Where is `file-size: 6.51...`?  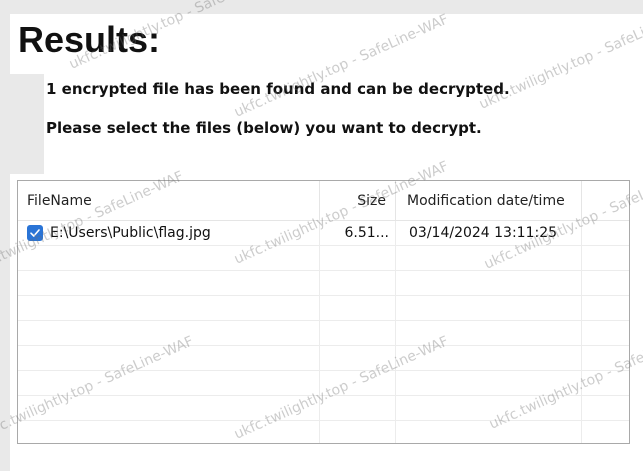 file-size: 6.51... is located at coordinates (358, 233).